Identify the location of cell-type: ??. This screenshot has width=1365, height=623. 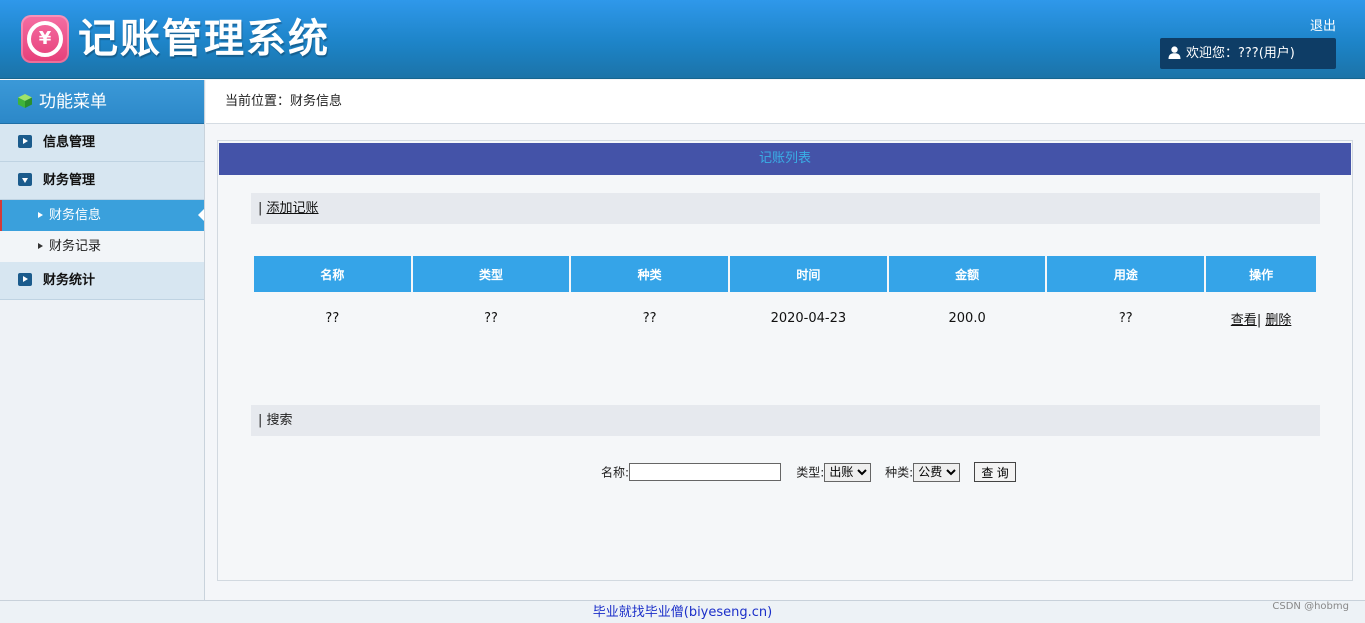
(491, 318).